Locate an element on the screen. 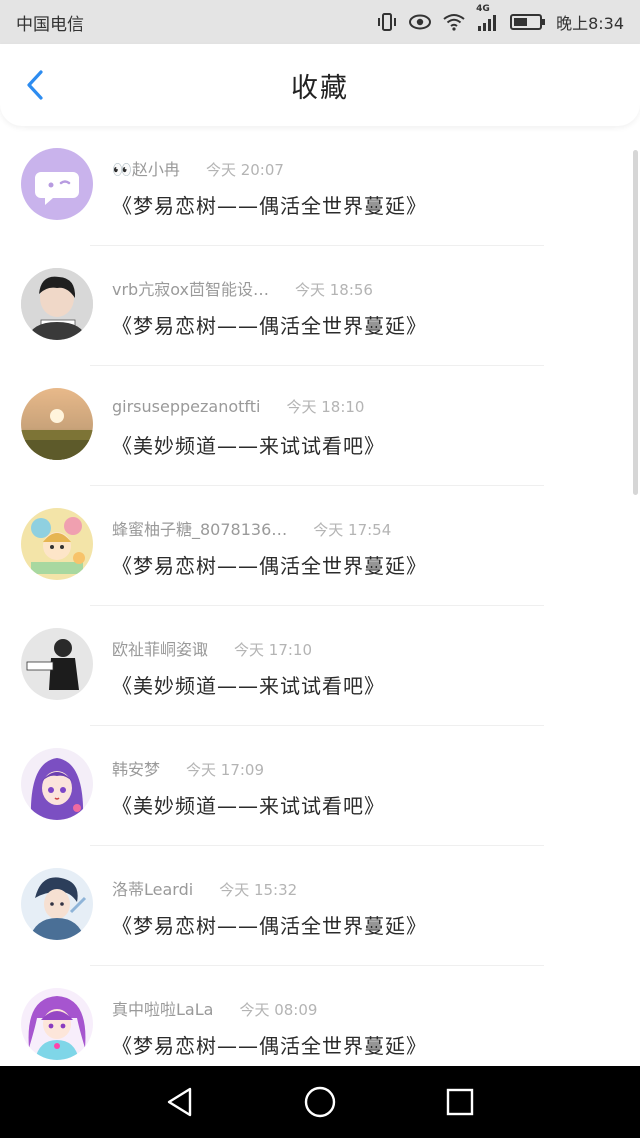  list-item: 👀赵小冉 今天 20:07 《梦易恋树——偶活全世界蔓延》 is located at coordinates (320, 186).